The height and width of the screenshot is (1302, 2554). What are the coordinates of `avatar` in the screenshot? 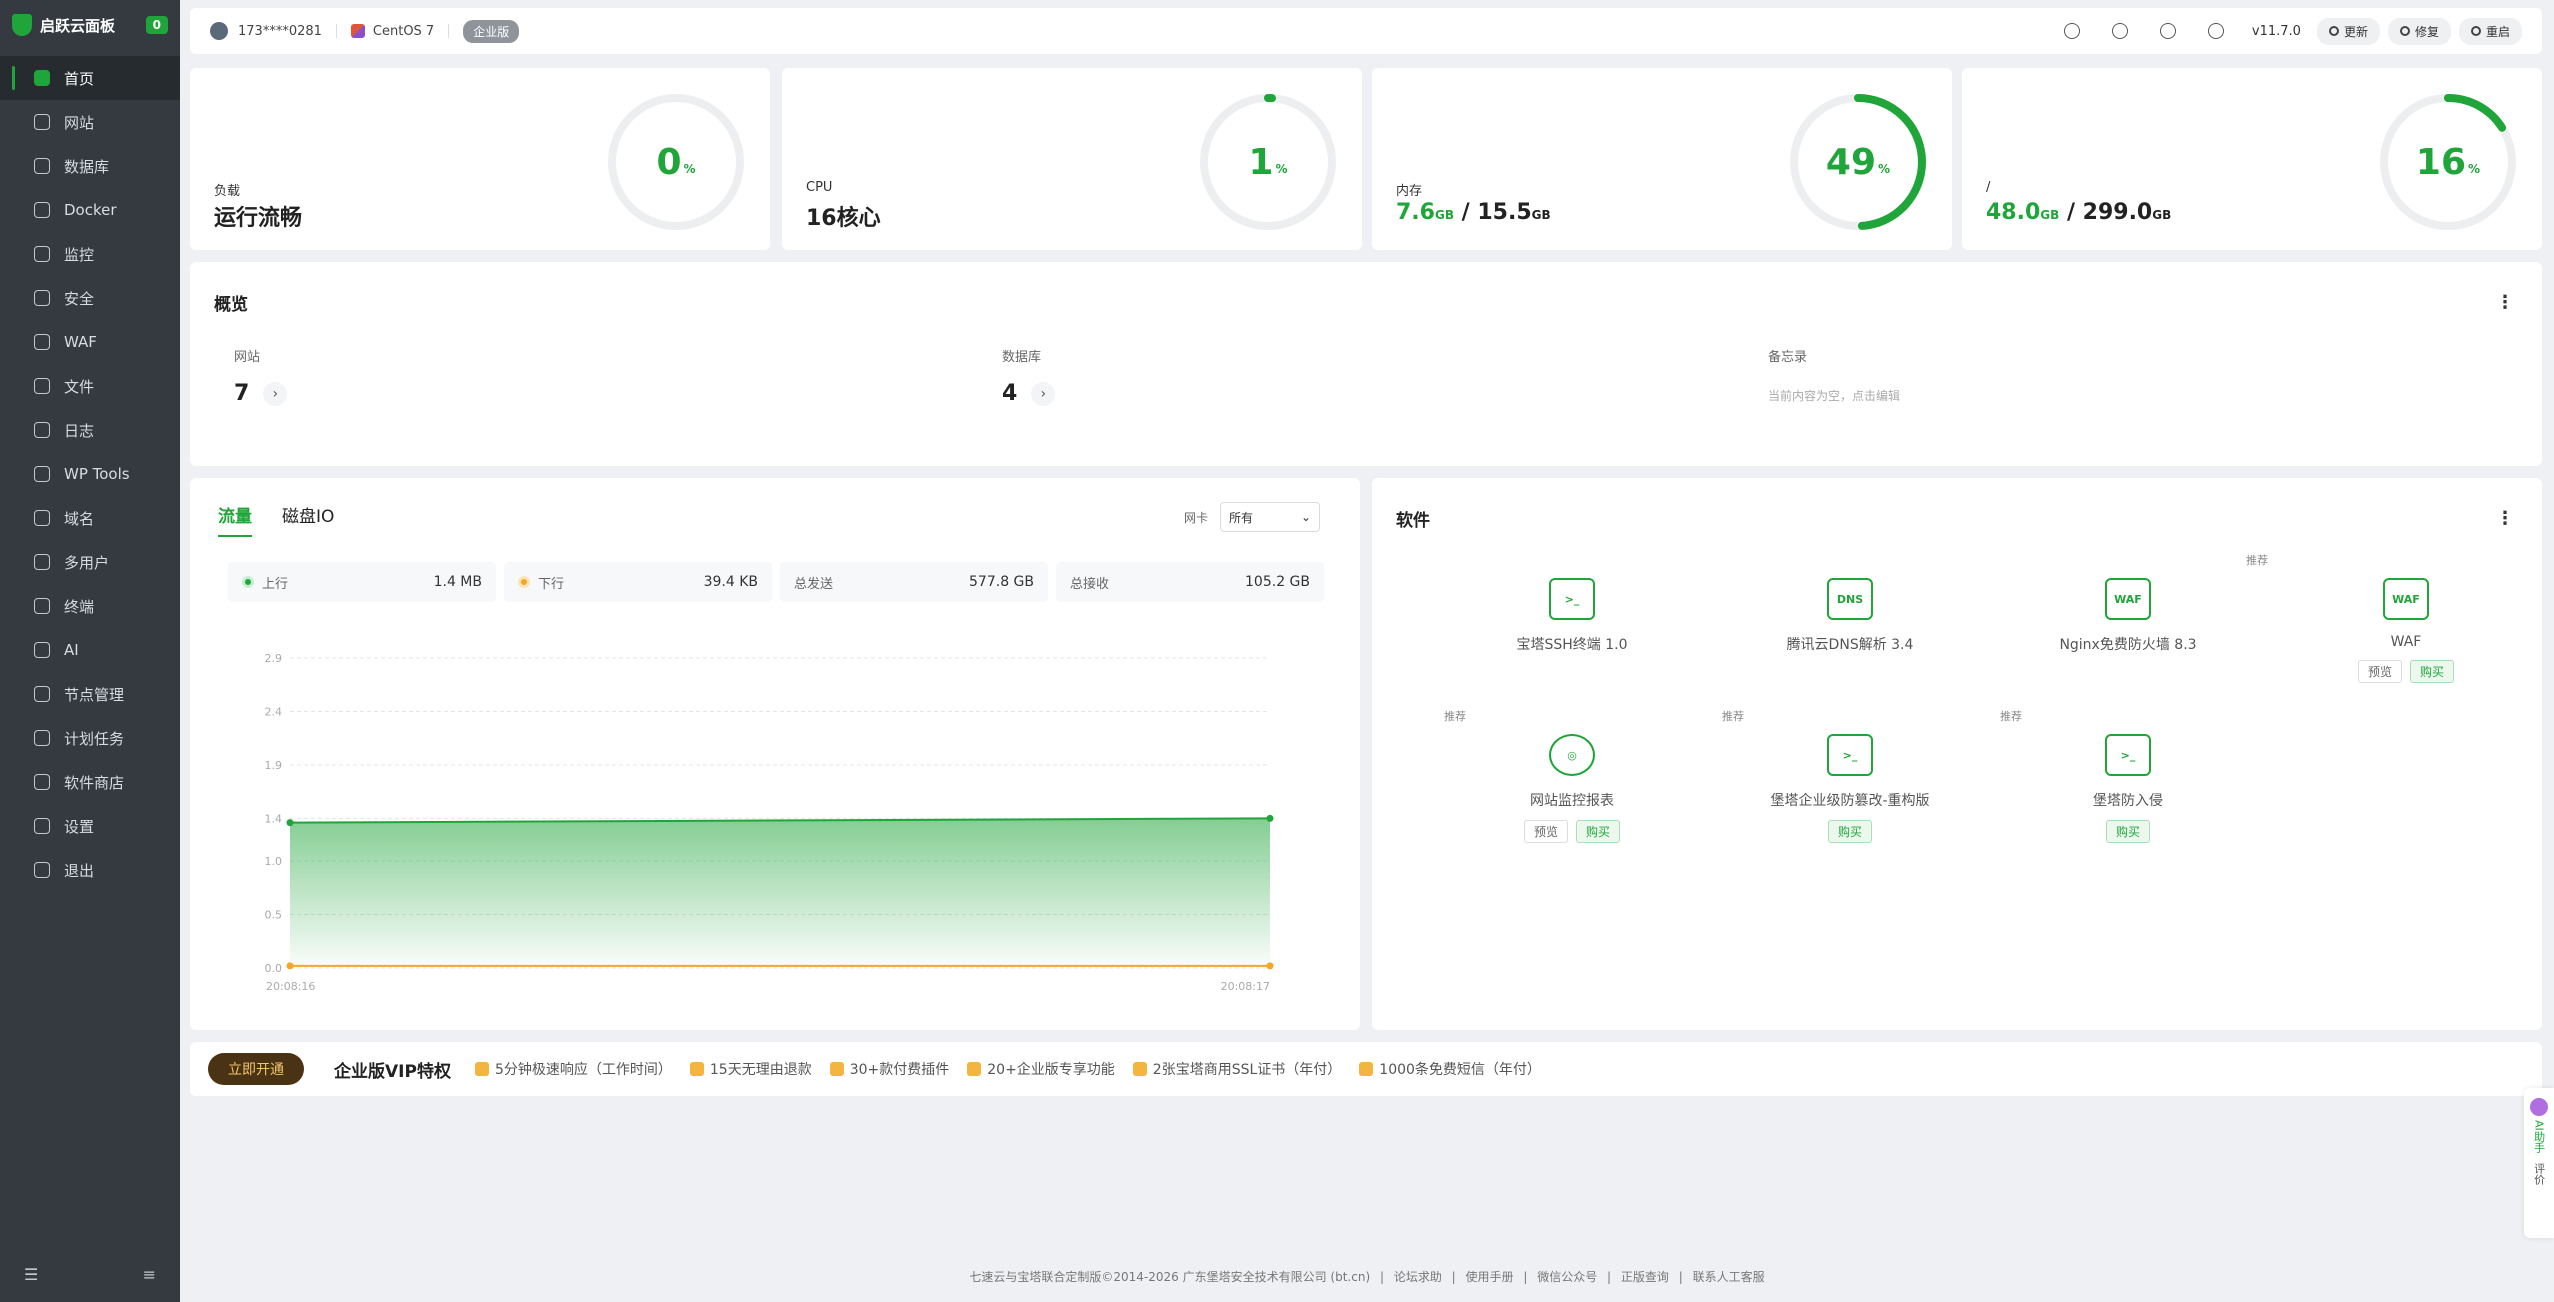 It's located at (219, 31).